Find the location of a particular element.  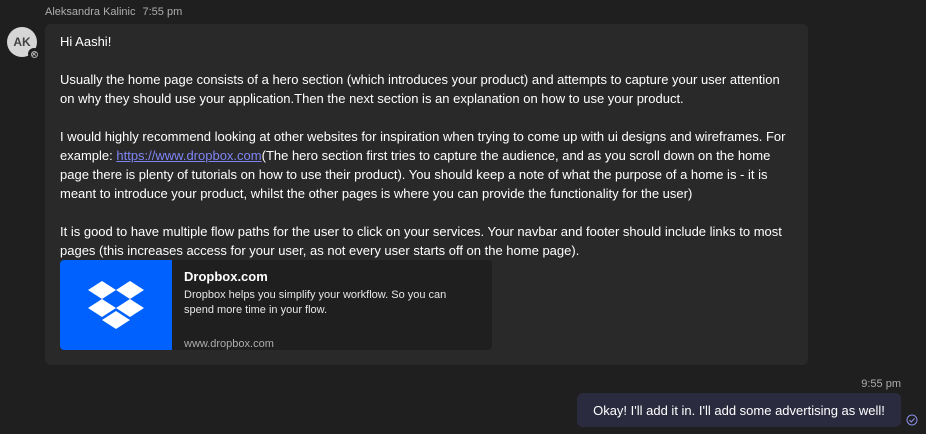

avatar: AK is located at coordinates (23, 43).